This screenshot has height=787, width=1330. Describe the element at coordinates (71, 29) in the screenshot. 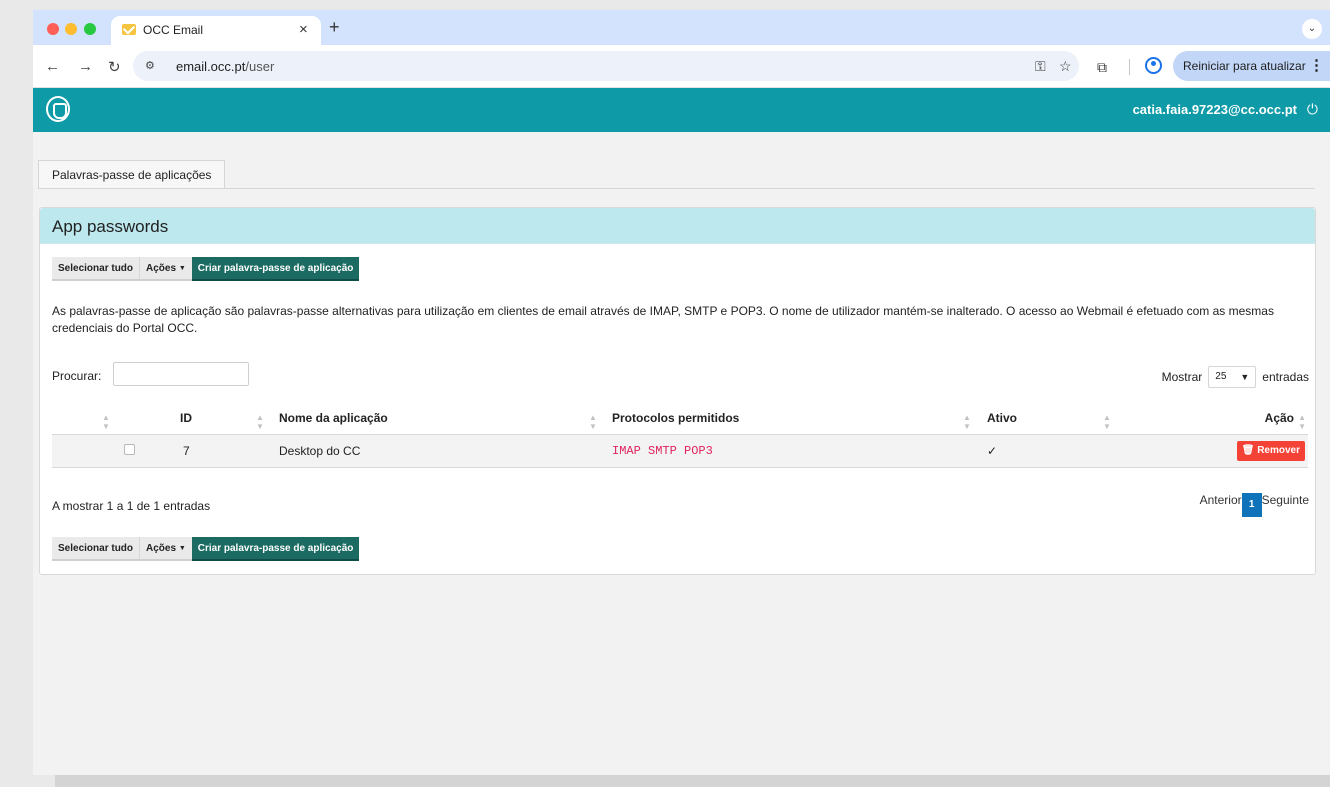

I see `minimize-window-button` at that location.